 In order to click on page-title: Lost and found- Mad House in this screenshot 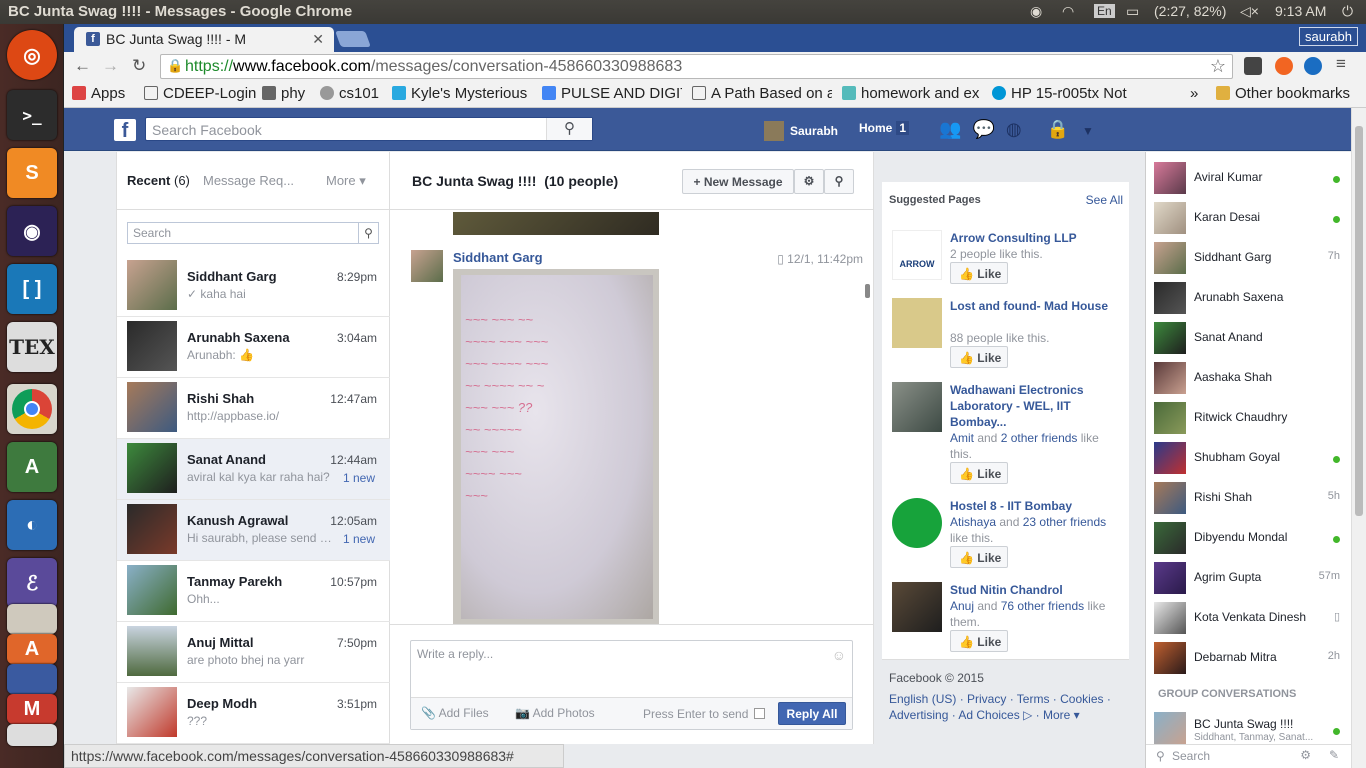, I will do `click(1035, 306)`.